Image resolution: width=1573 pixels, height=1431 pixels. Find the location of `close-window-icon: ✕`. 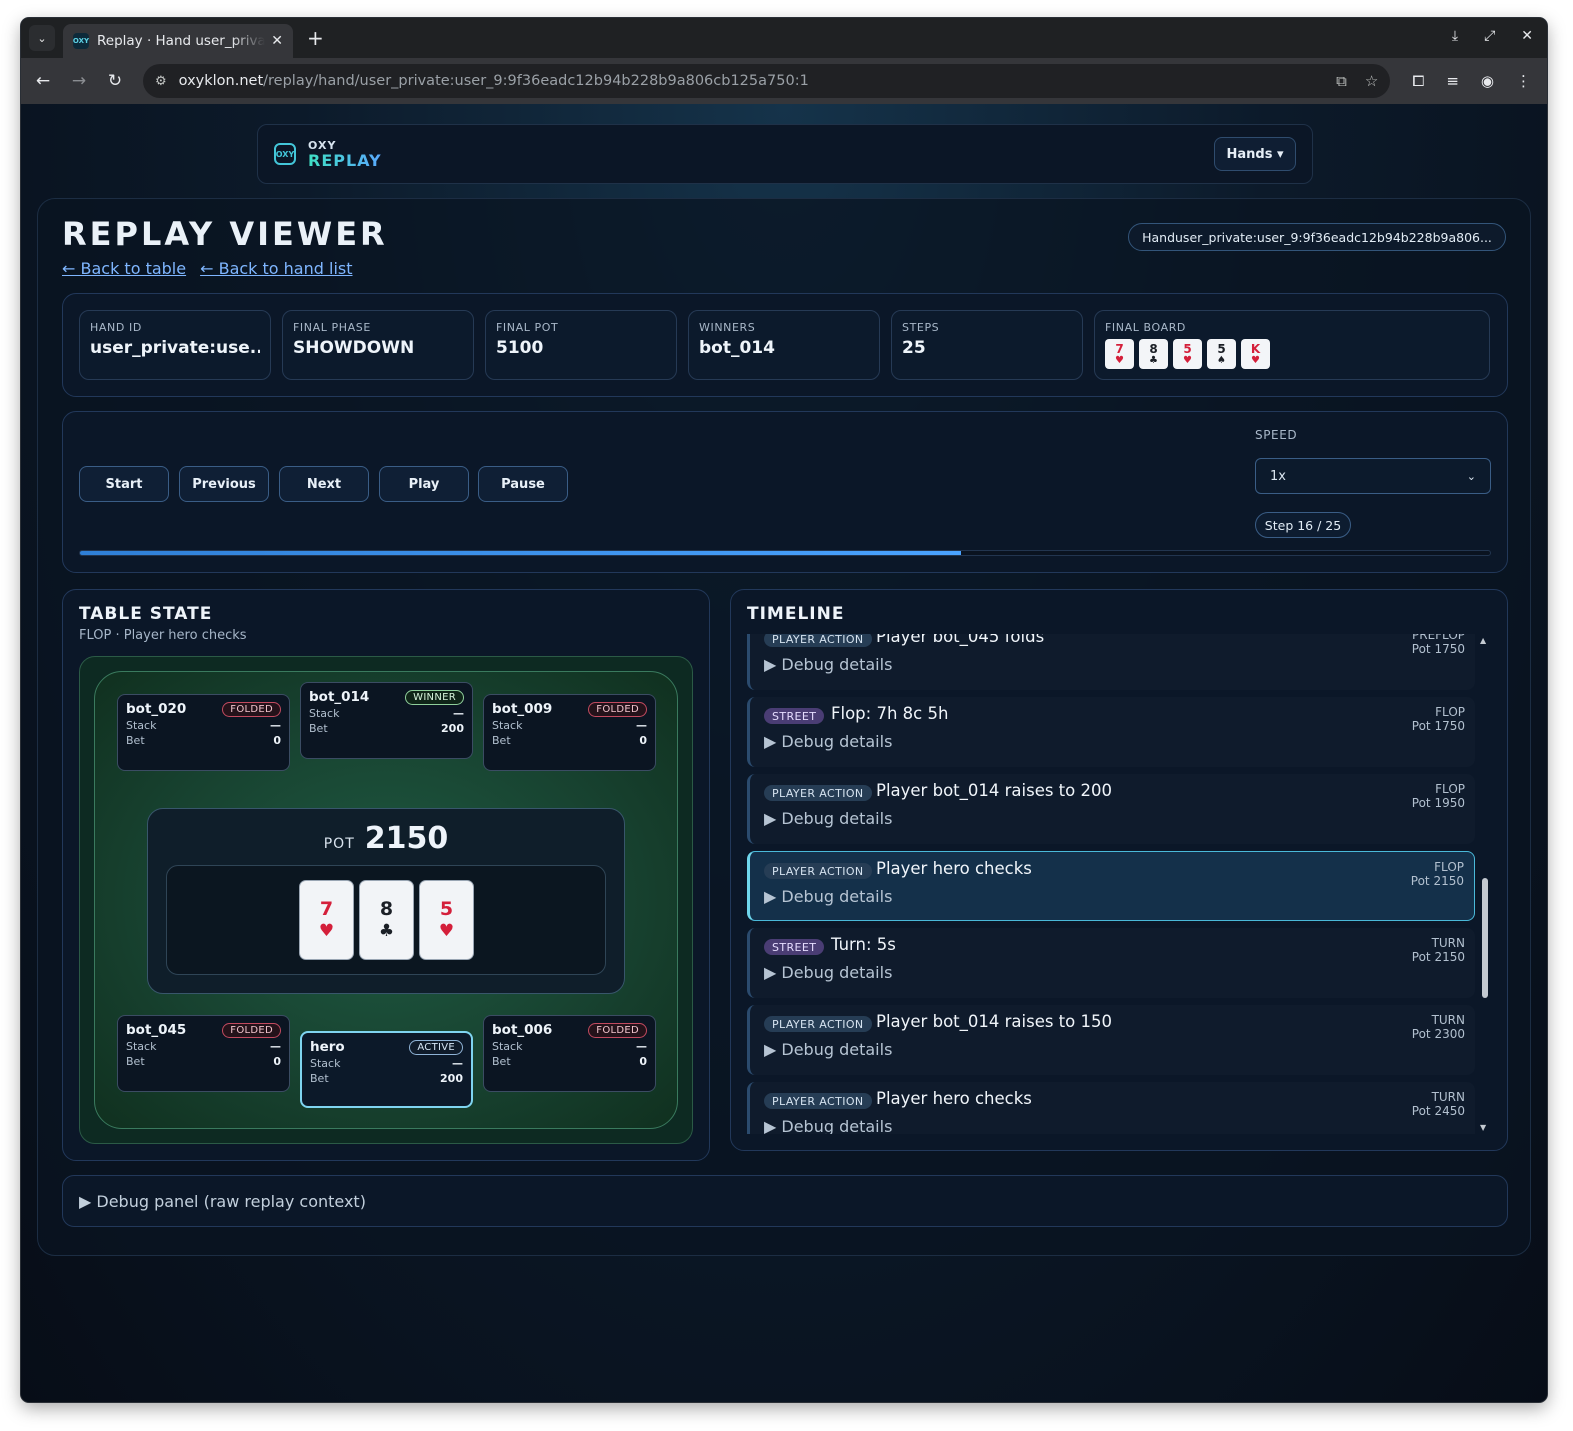

close-window-icon: ✕ is located at coordinates (1527, 36).